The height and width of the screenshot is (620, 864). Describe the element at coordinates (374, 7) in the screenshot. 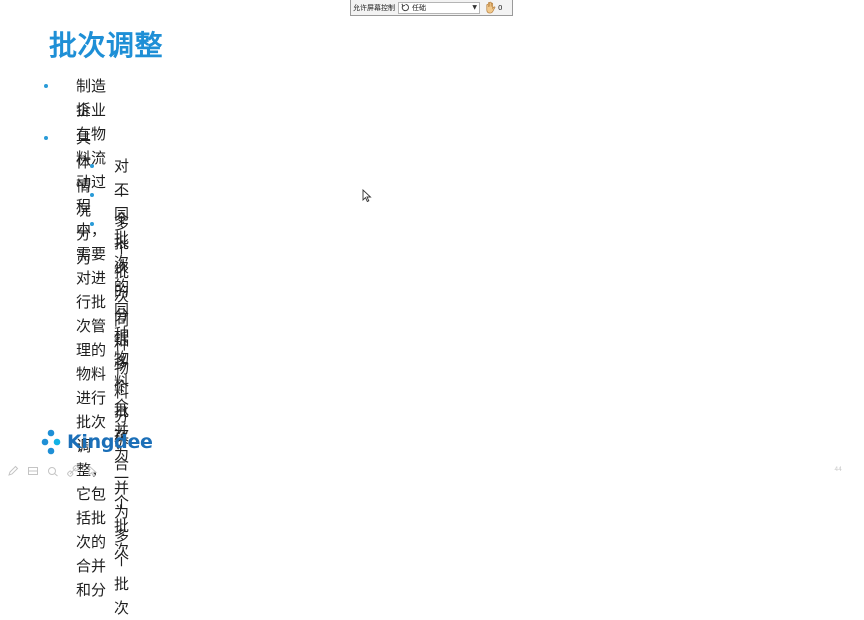

I see `screen-control-label: 允许屏幕控制` at that location.